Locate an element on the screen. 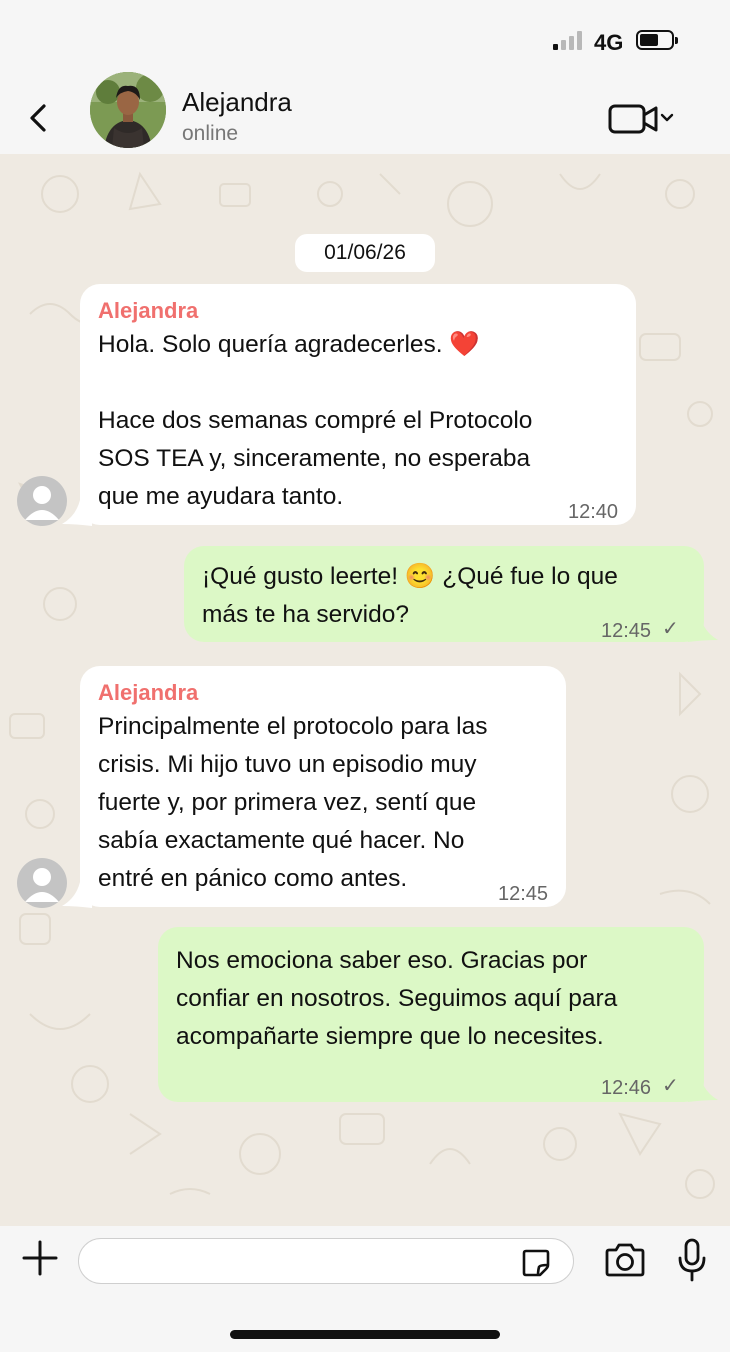  message-text: Nos emociona saber eso. Gracias por is located at coordinates (382, 960).